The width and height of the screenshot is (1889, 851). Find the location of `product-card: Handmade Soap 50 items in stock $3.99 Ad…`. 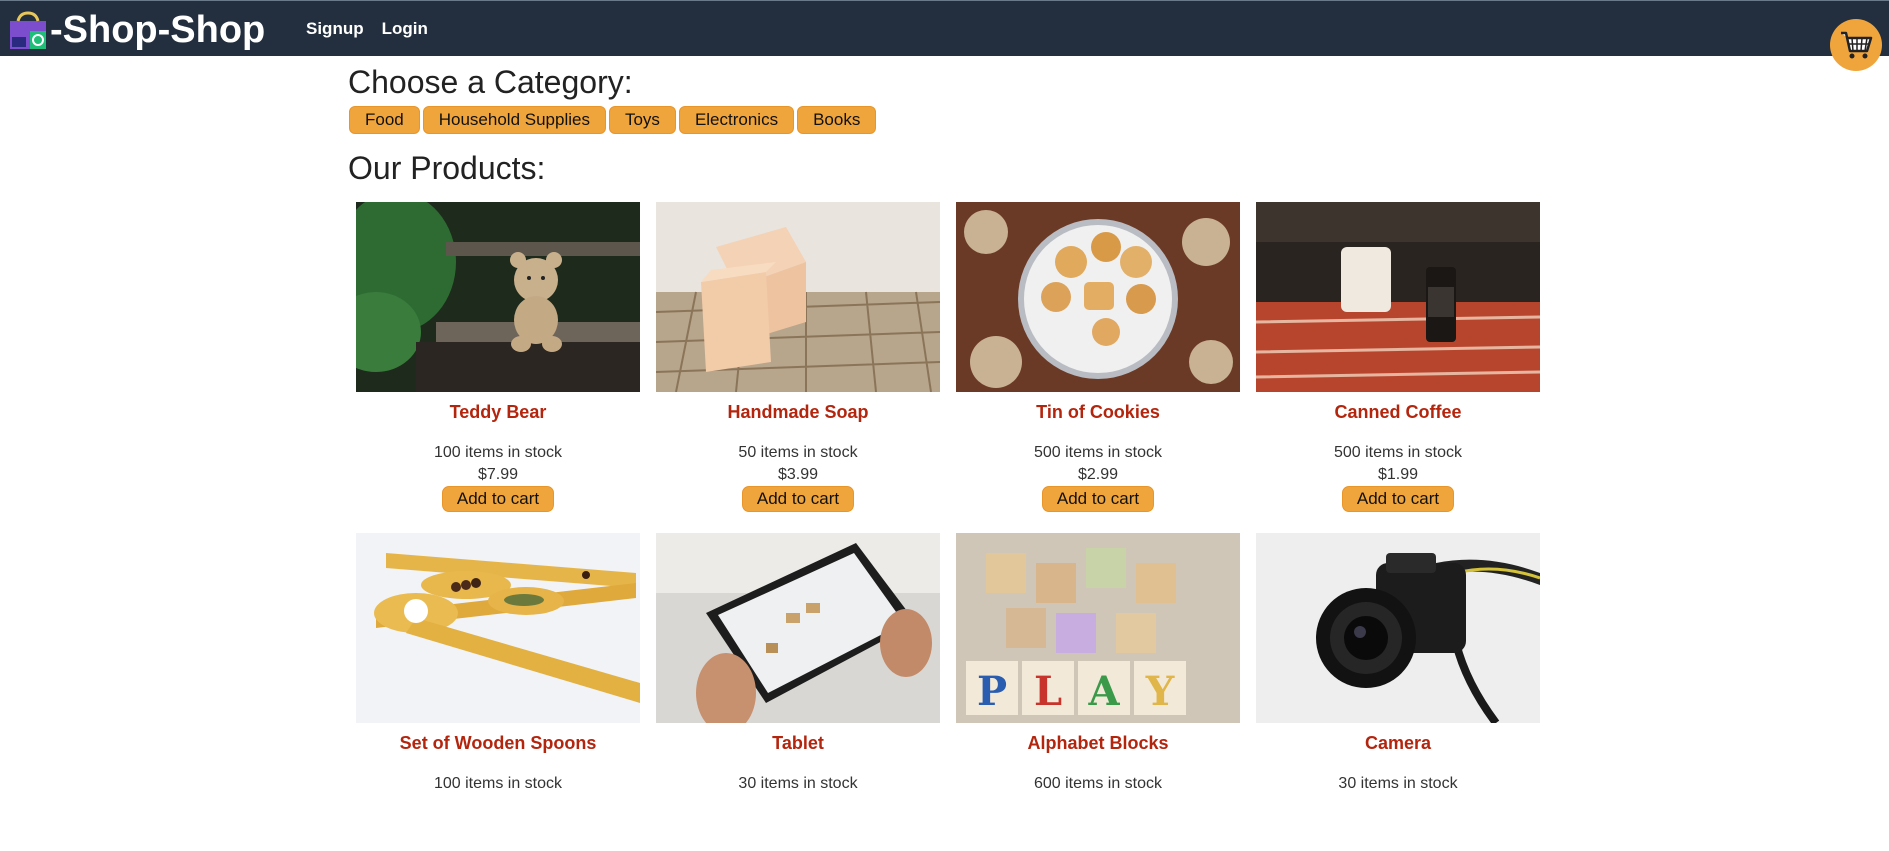

product-card: Handmade Soap 50 items in stock $3.99 Ad… is located at coordinates (798, 361).